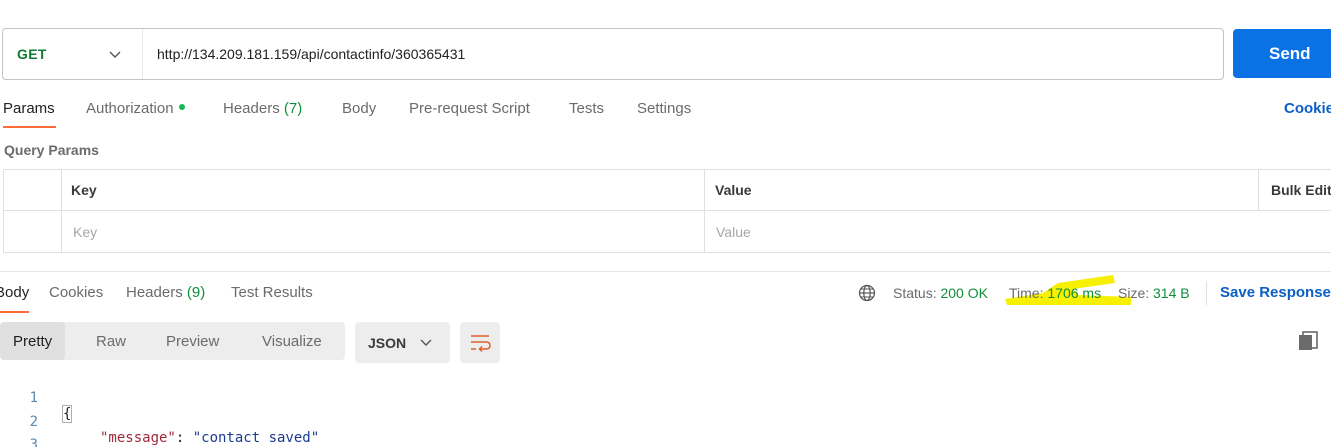 This screenshot has height=447, width=1331. I want to click on status-text: Status: 200 OK, so click(940, 293).